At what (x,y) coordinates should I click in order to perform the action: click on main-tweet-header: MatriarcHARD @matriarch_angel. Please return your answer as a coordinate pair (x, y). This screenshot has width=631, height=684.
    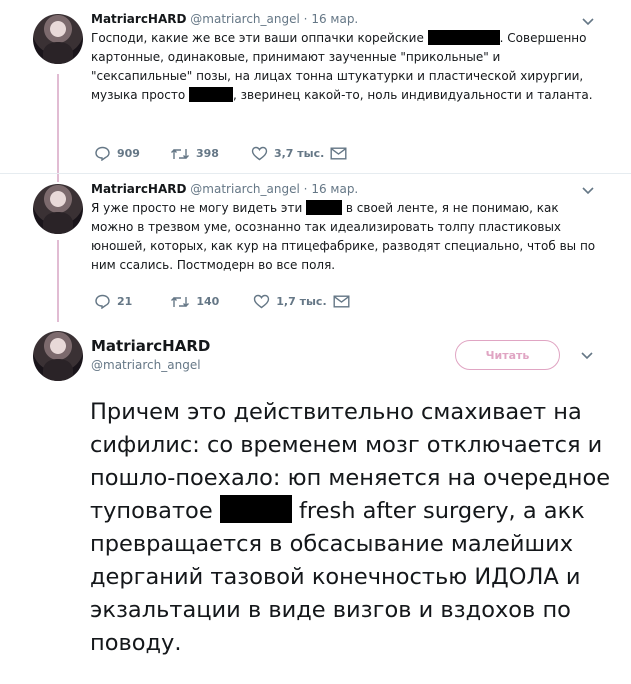
    Looking at the image, I should click on (150, 355).